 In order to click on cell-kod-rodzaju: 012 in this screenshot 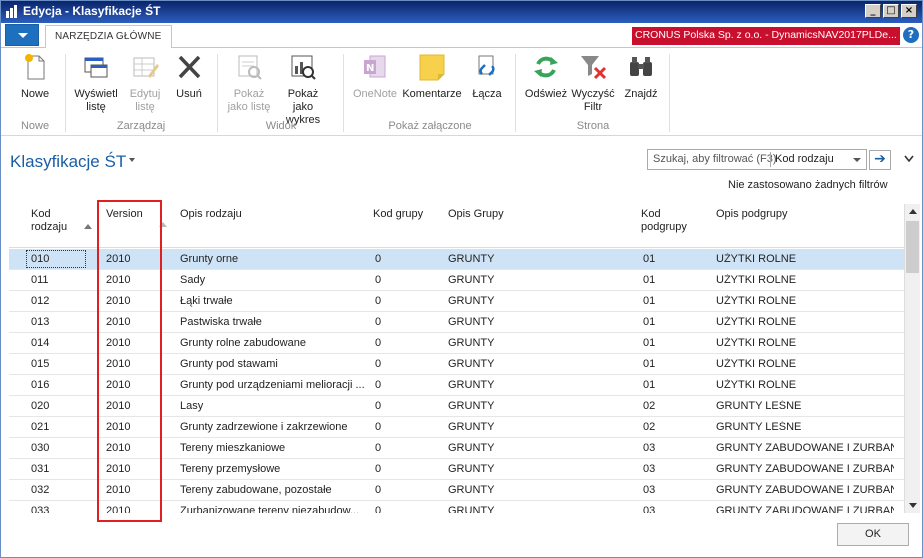, I will do `click(61, 301)`.